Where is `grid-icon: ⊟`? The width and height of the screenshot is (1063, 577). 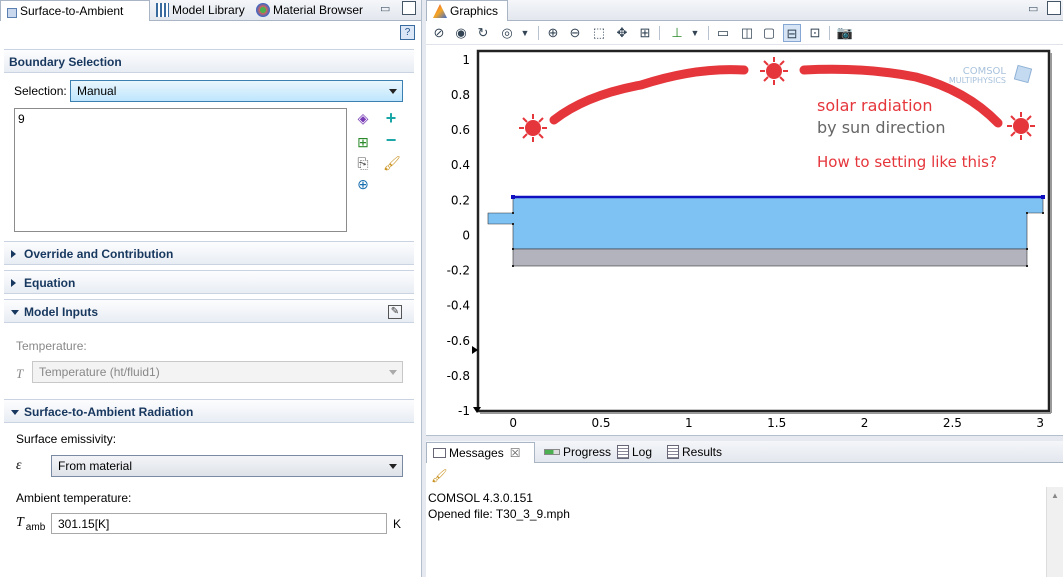
grid-icon: ⊟ is located at coordinates (792, 33).